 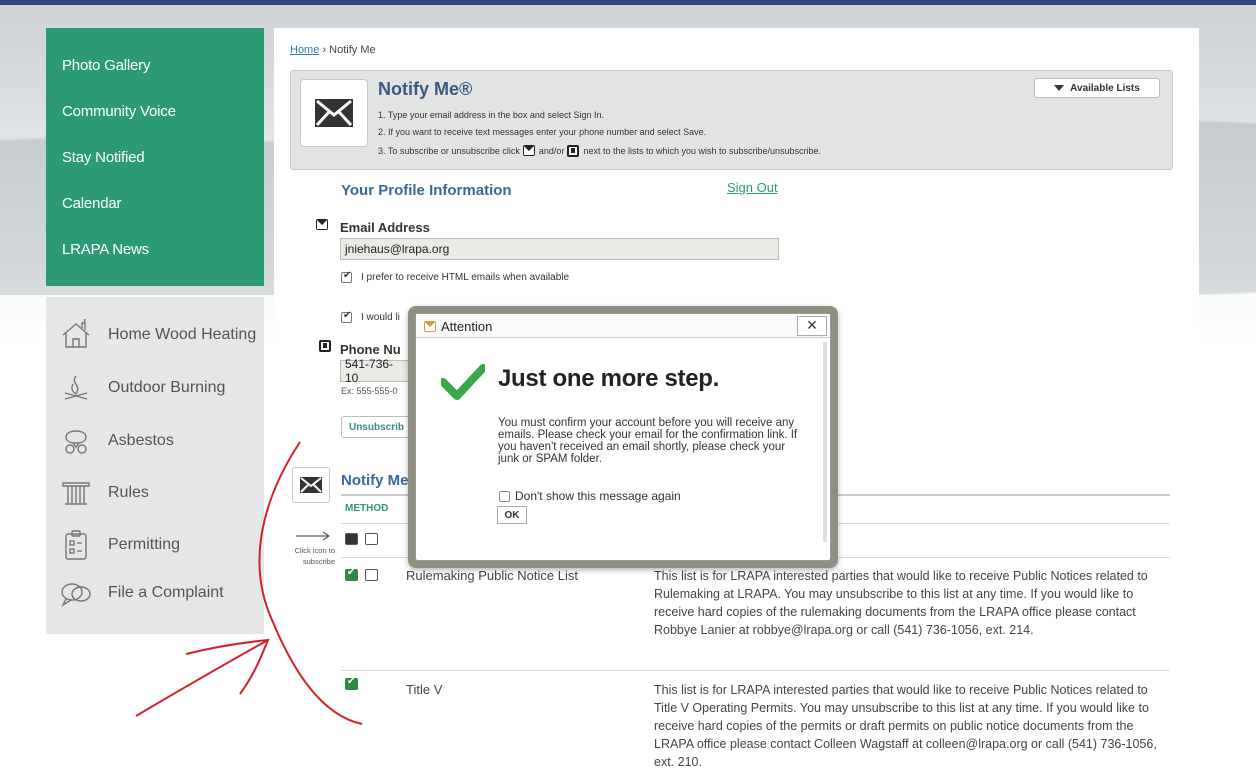 I want to click on nav-item-photo-gallery: Photo Gallery, so click(x=106, y=65).